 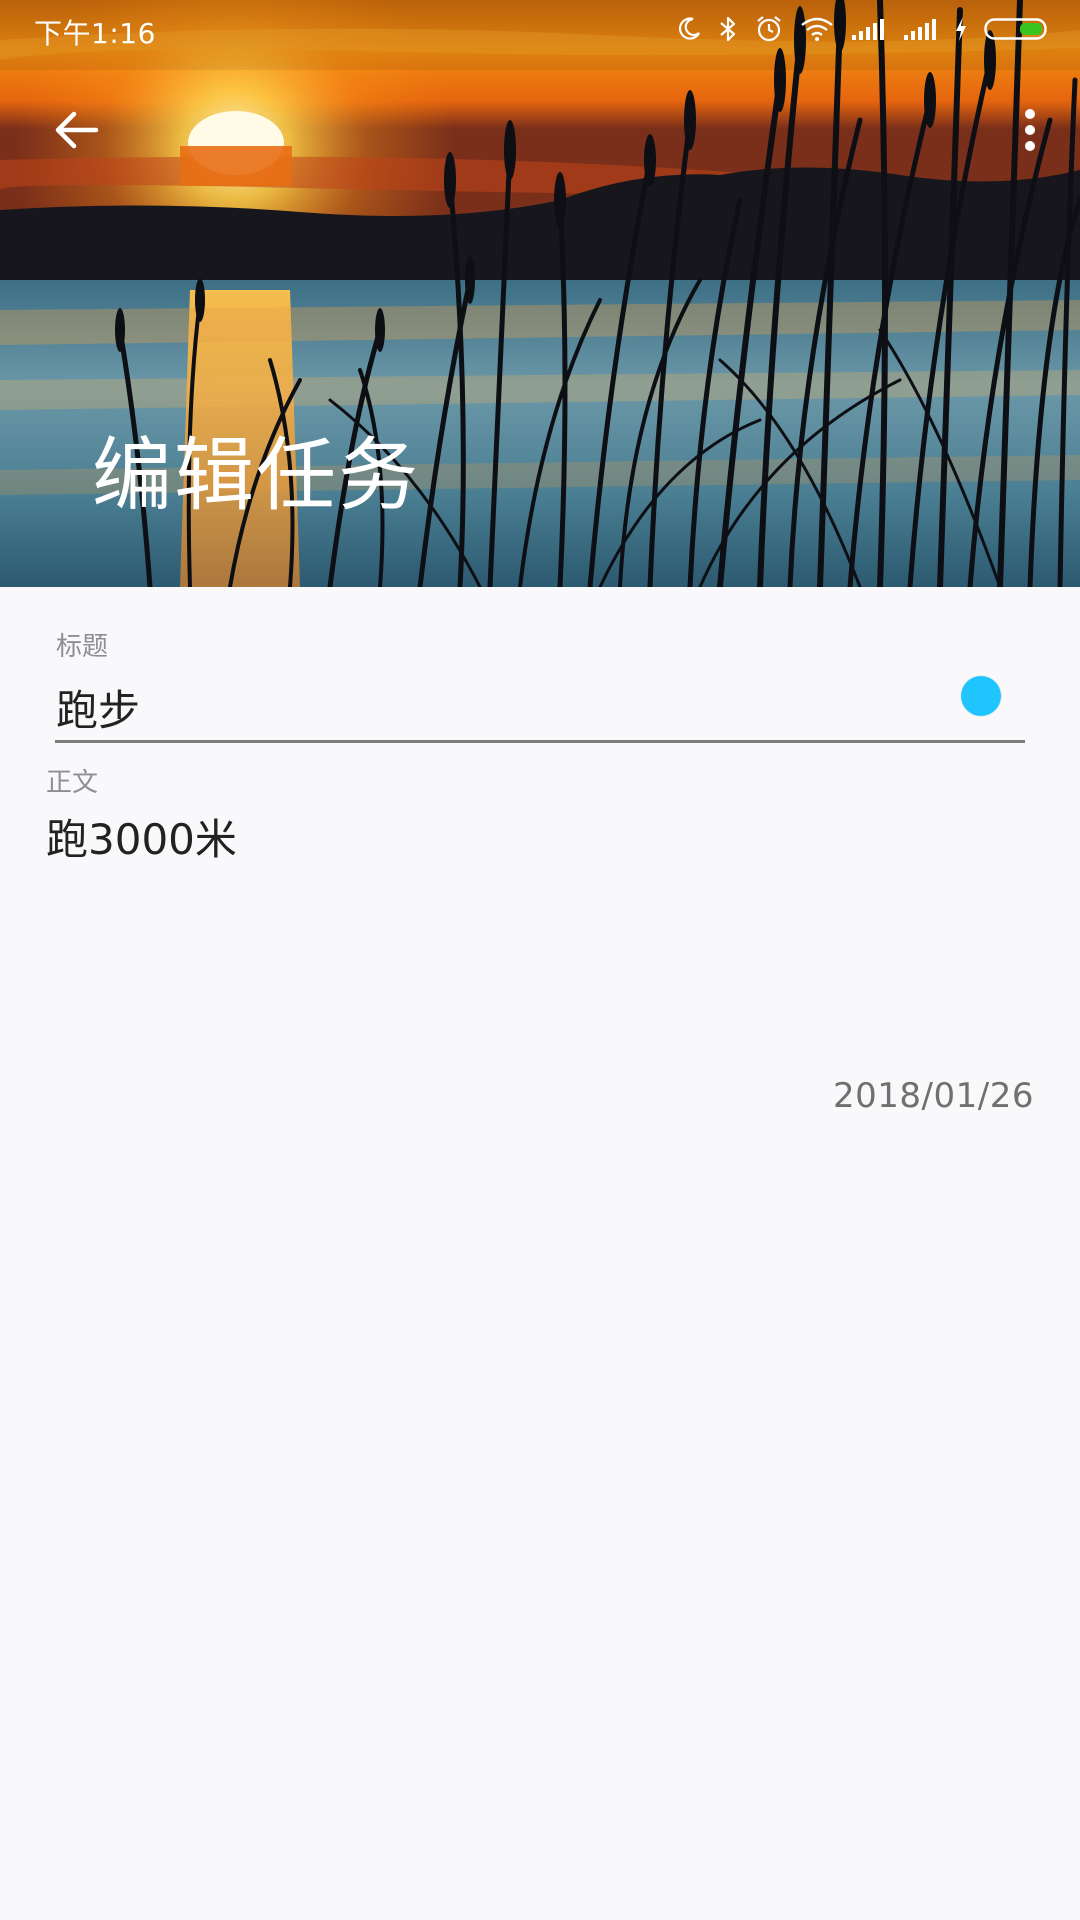 I want to click on body-input: 跑3000米, so click(x=541, y=928).